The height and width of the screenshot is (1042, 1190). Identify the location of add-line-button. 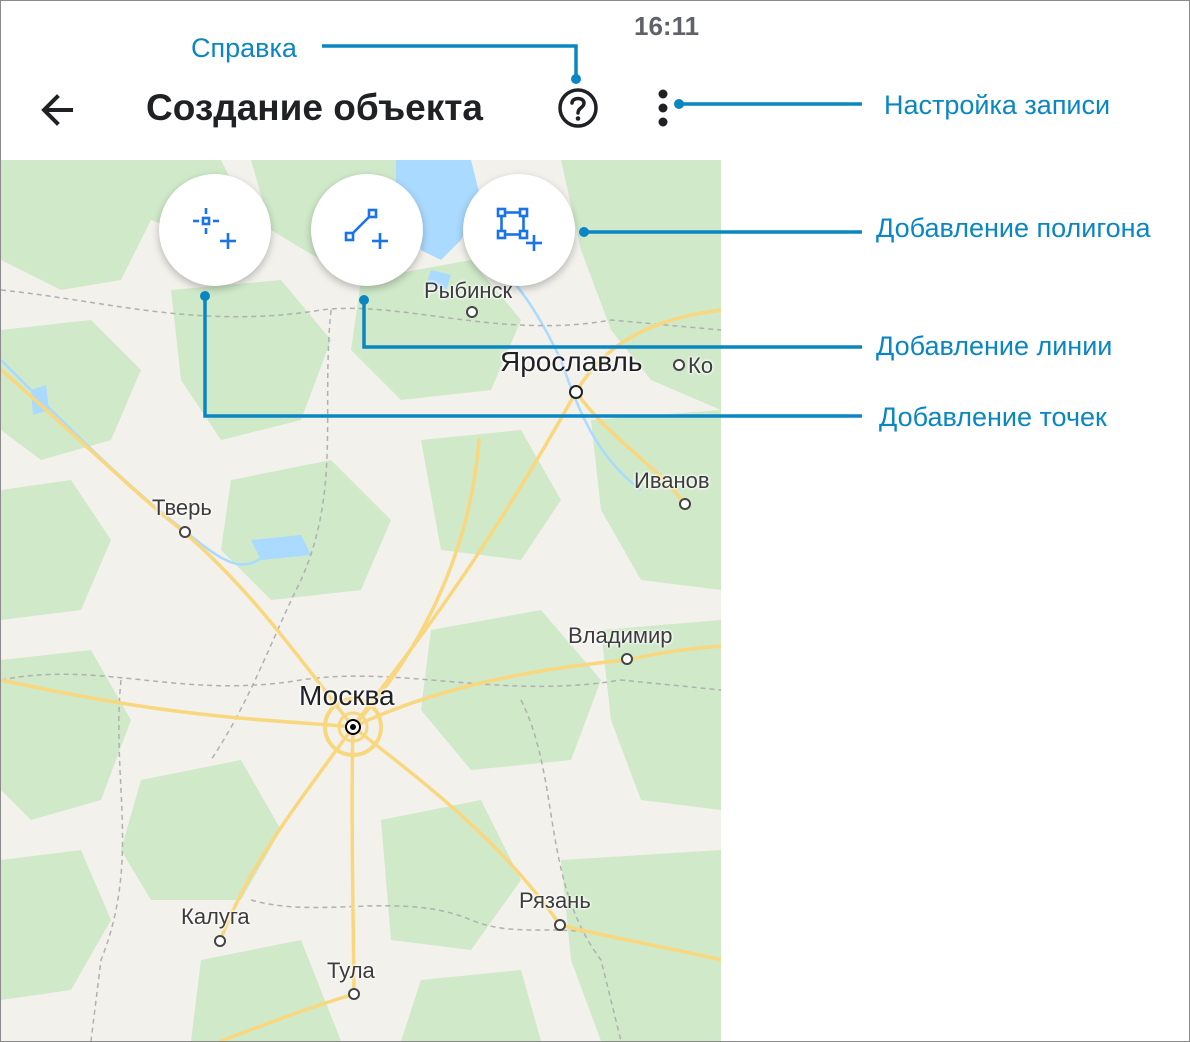
(367, 230).